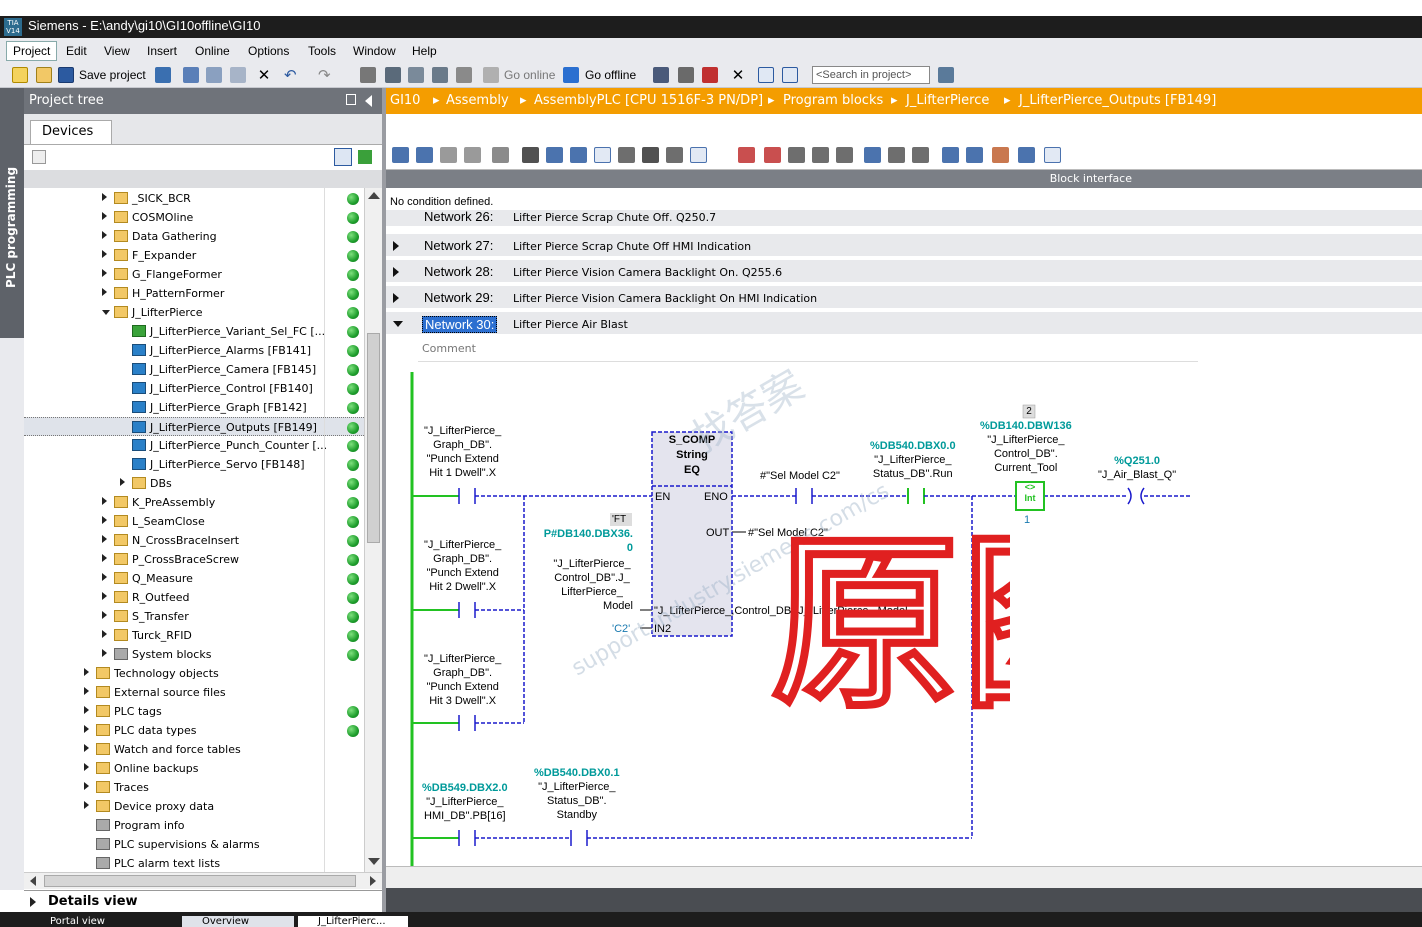 This screenshot has height=927, width=1422. I want to click on open-project-icon, so click(44, 75).